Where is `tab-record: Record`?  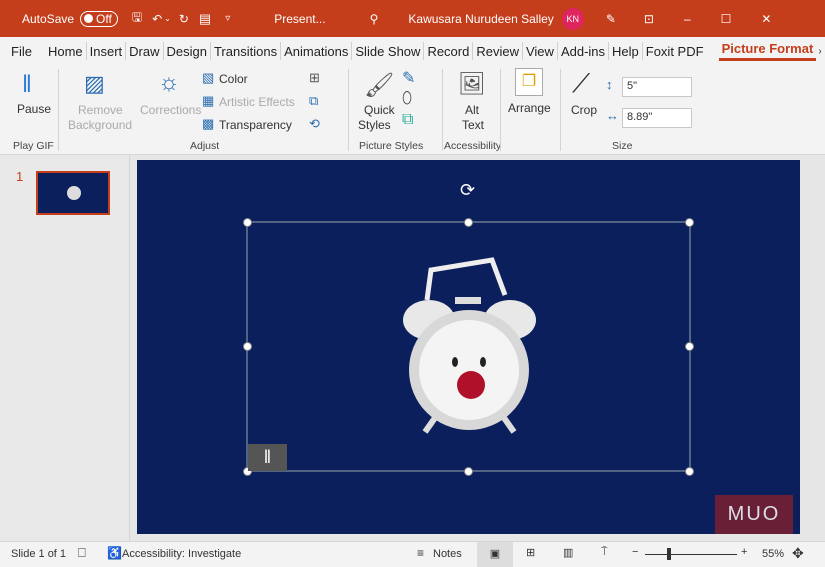
tab-record: Record is located at coordinates (448, 51).